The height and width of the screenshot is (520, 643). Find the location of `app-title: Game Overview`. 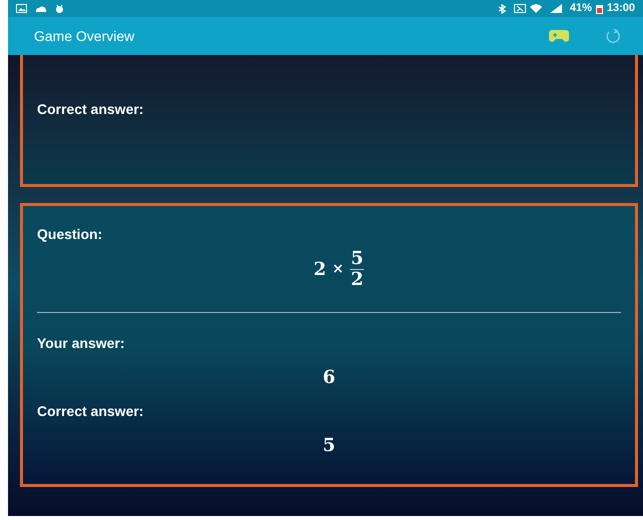

app-title: Game Overview is located at coordinates (84, 36).